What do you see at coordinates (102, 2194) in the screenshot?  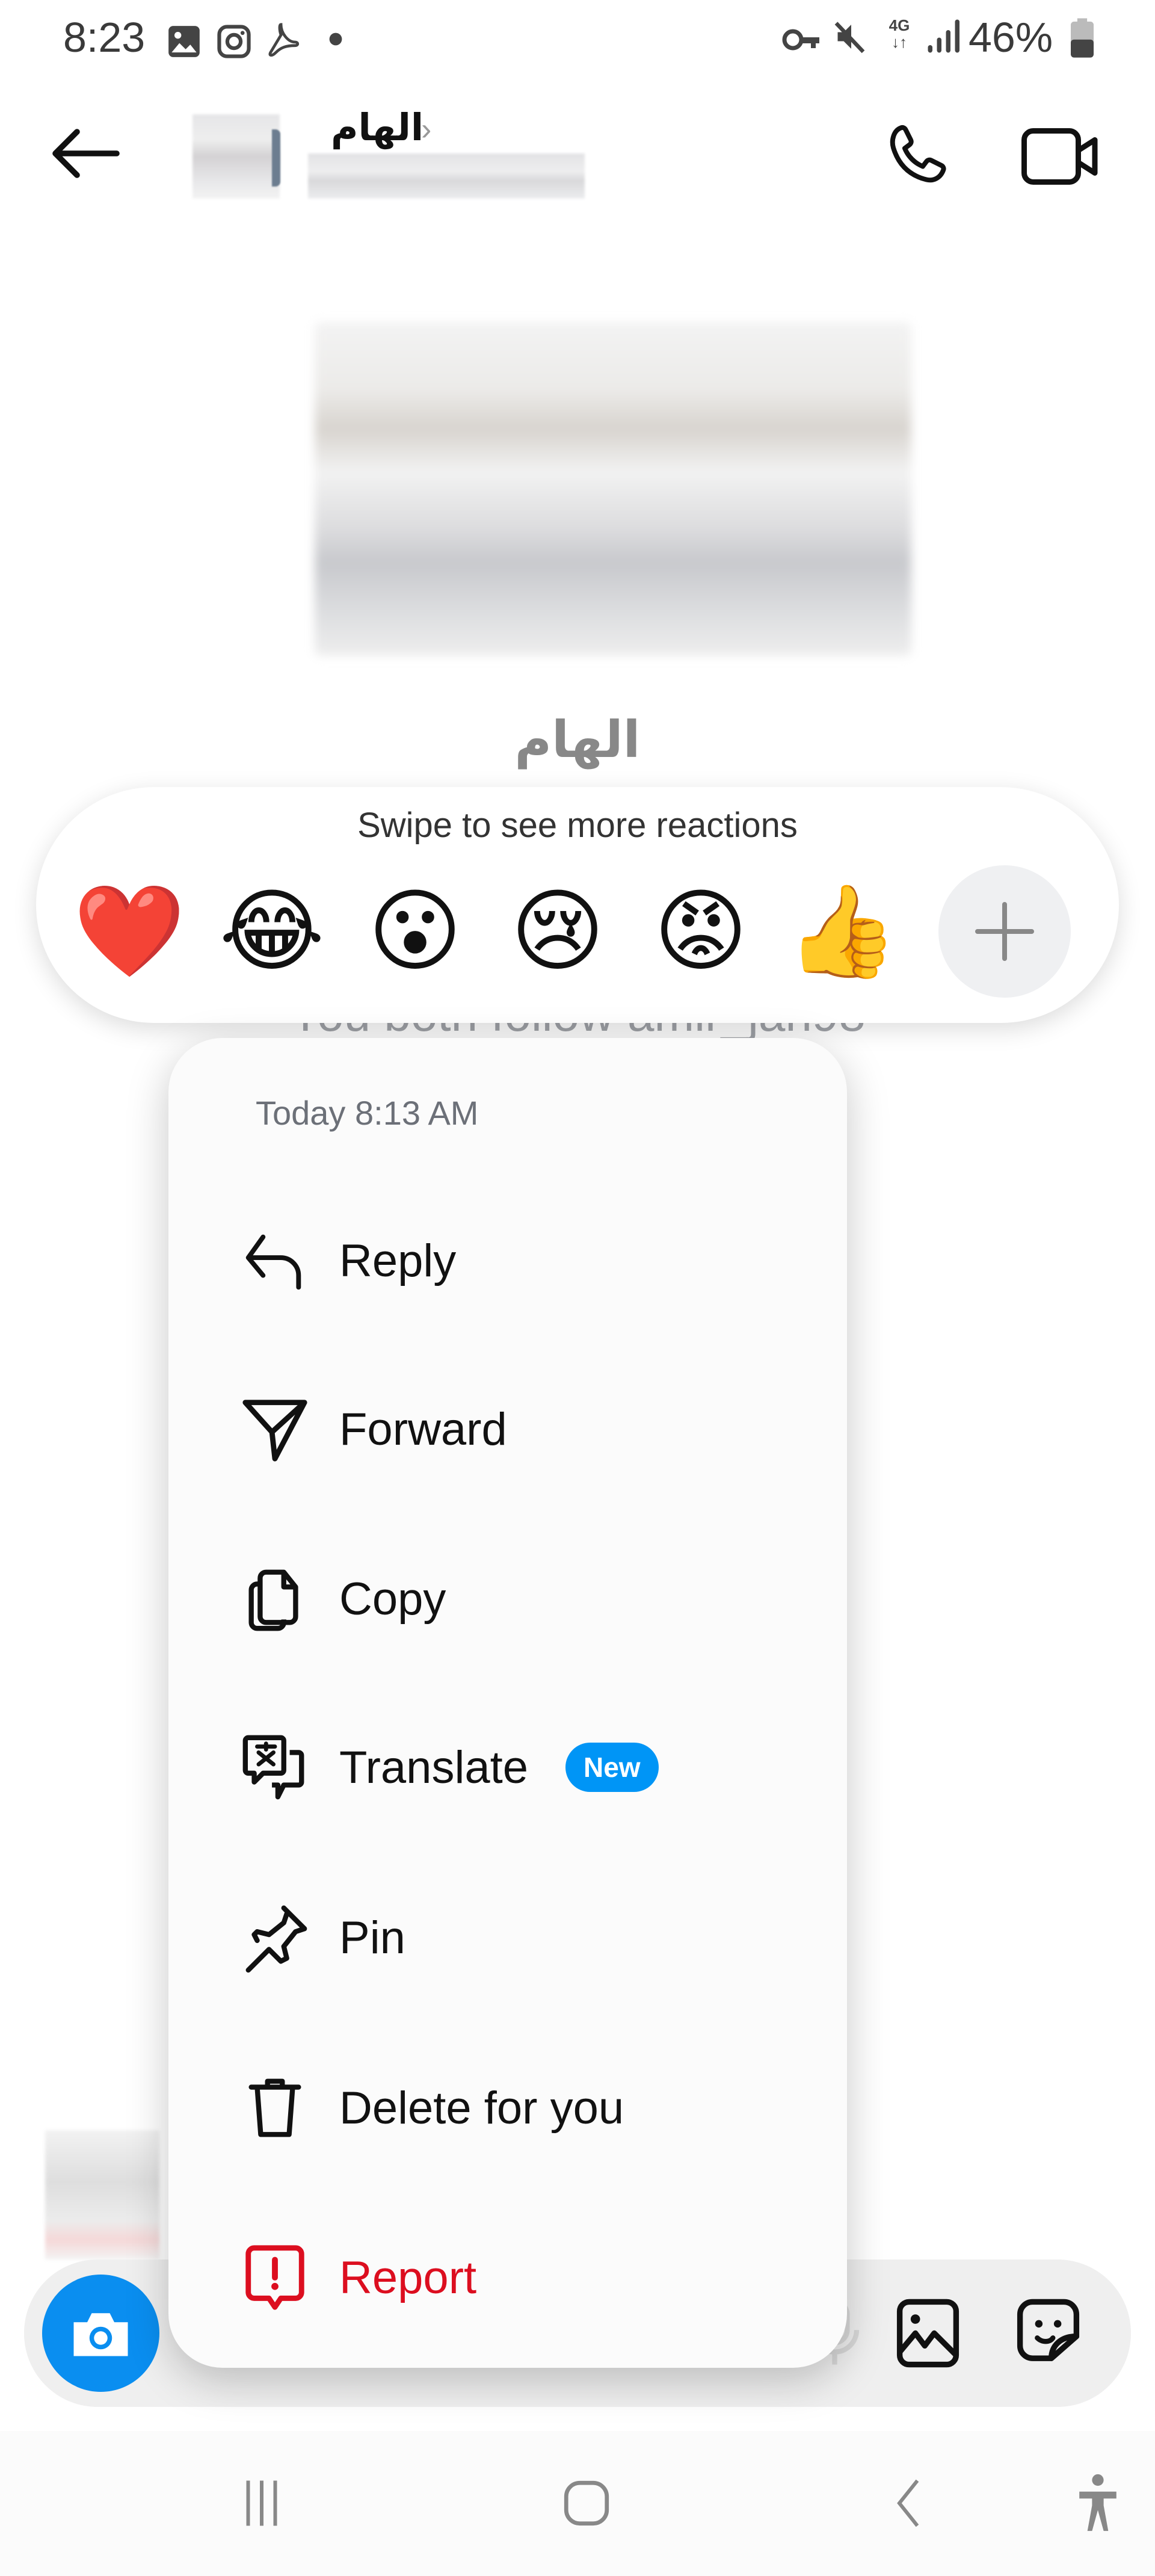 I see `sender-avatar-redacted` at bounding box center [102, 2194].